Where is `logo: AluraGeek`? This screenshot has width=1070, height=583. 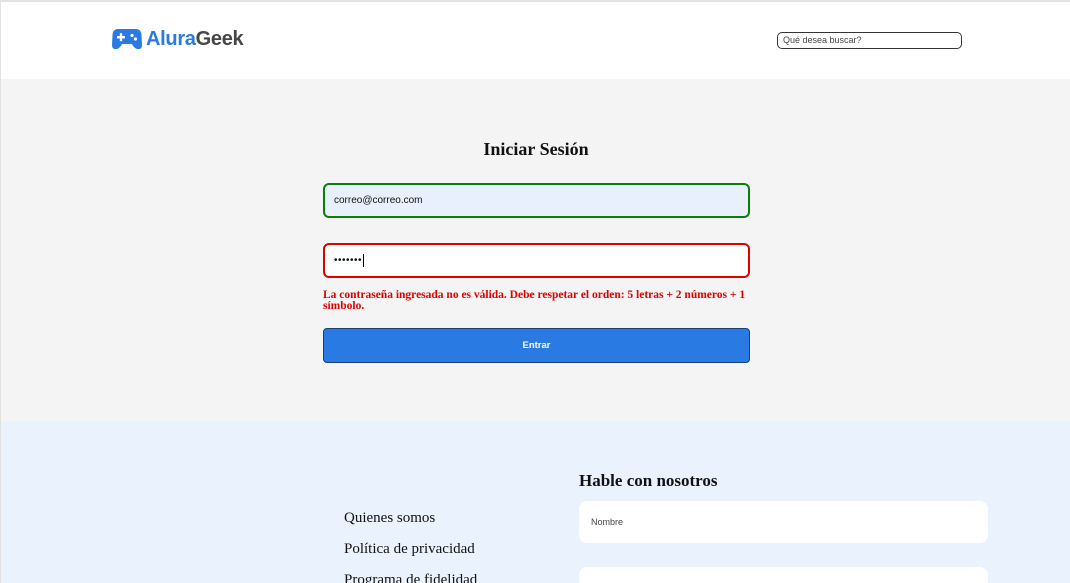
logo: AluraGeek is located at coordinates (178, 39).